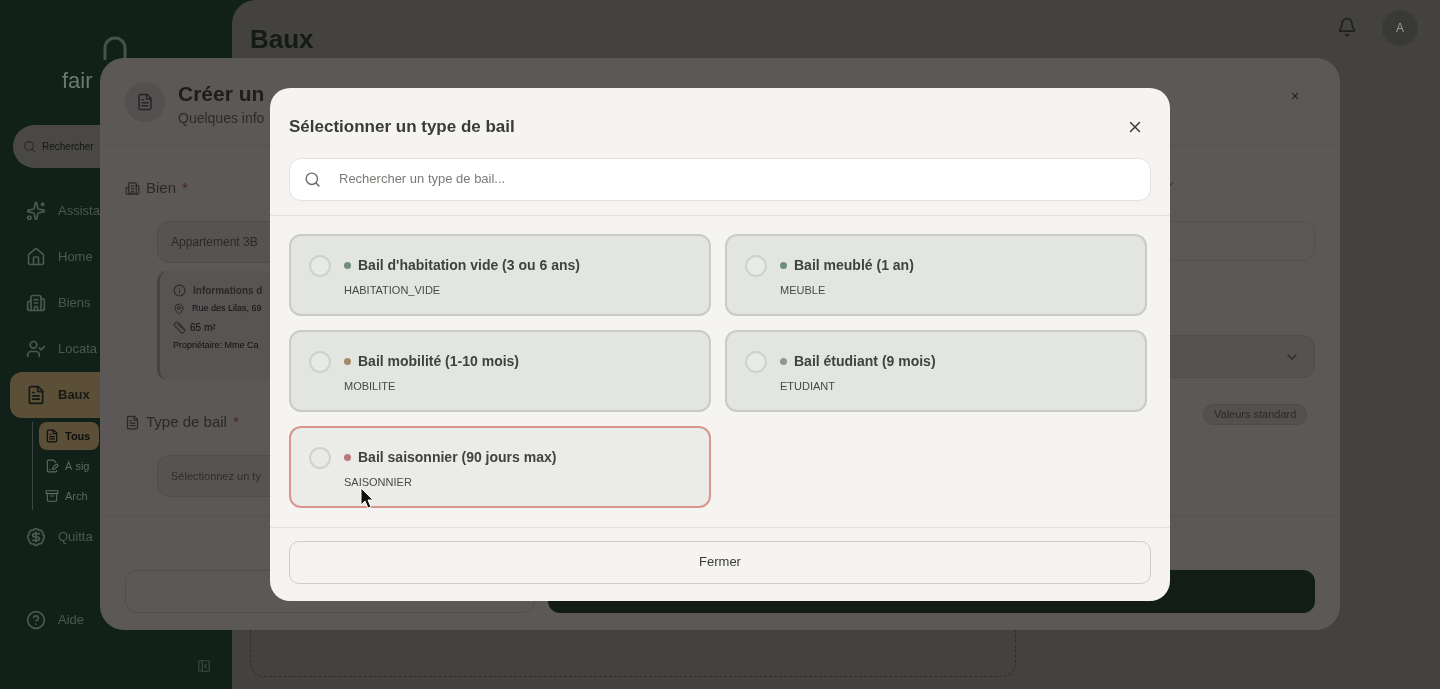 The image size is (1440, 689). Describe the element at coordinates (216, 345) in the screenshot. I see `owner-text: Propriétaire: Mme Ca` at that location.